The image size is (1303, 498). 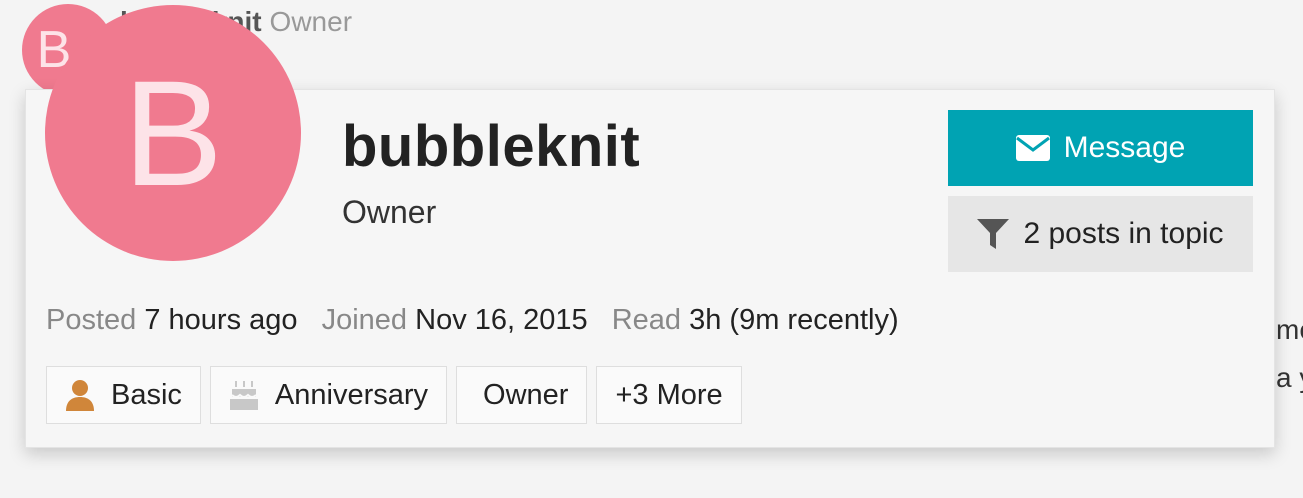 I want to click on message-button: Message, so click(x=1100, y=148).